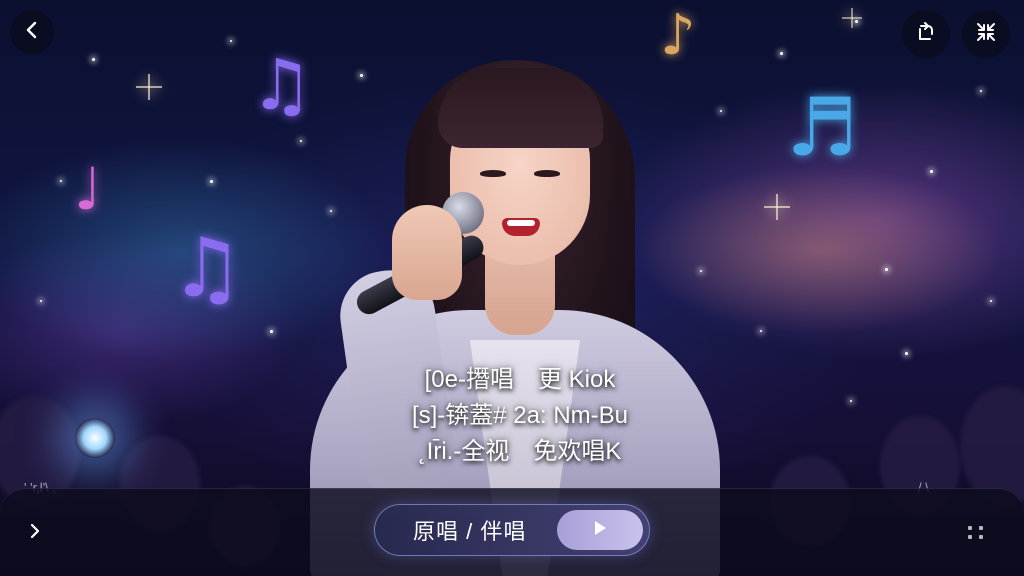  Describe the element at coordinates (520, 451) in the screenshot. I see `lyric-line: ˛Ir̄i.-全视 免欢唱K` at that location.